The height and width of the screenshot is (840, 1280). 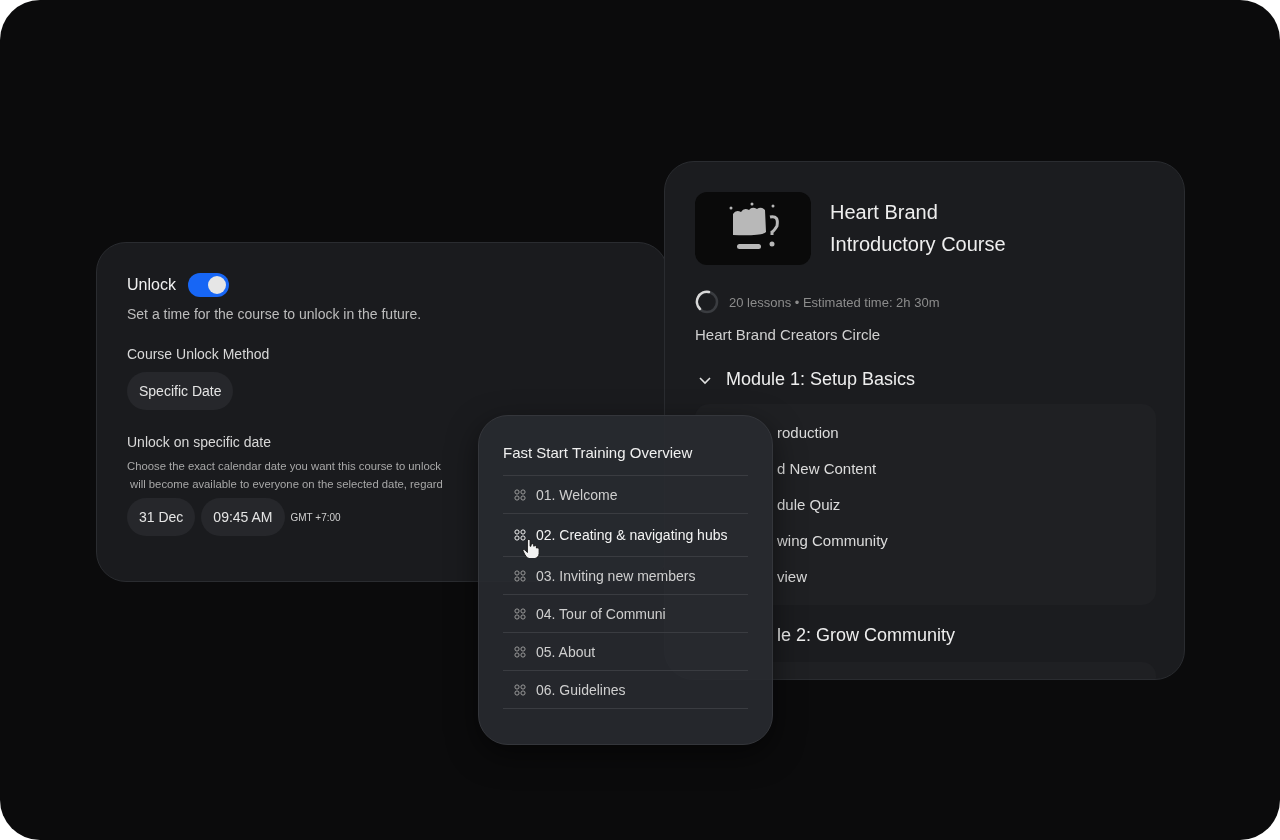 What do you see at coordinates (918, 244) in the screenshot?
I see `course-title: Introductory Course` at bounding box center [918, 244].